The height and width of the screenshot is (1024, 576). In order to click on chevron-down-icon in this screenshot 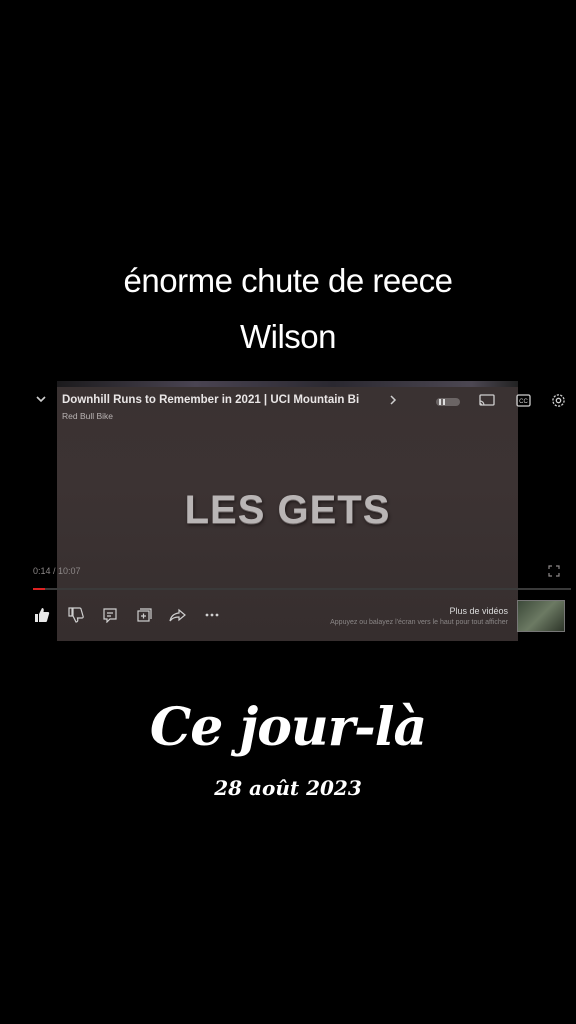, I will do `click(41, 399)`.